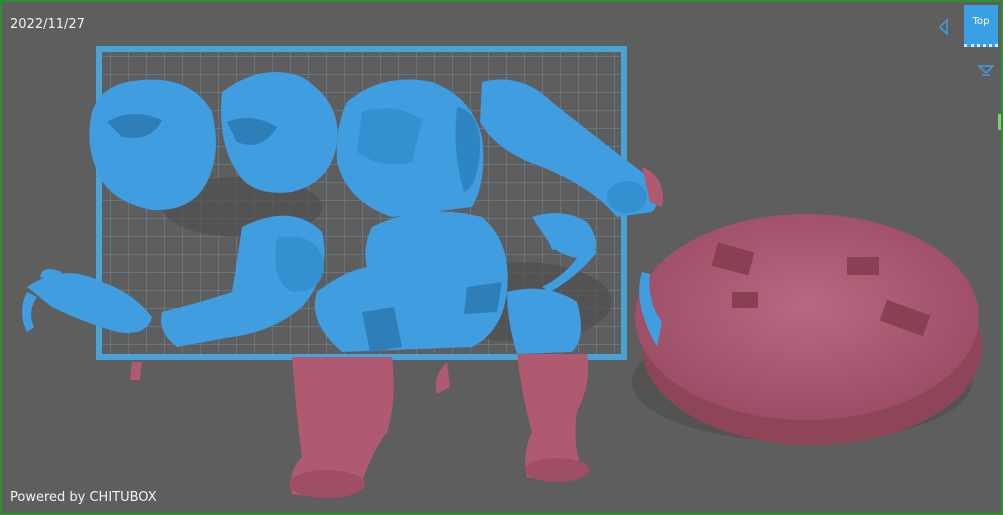 This screenshot has height=515, width=1003. Describe the element at coordinates (999, 122) in the screenshot. I see `side-panel-handle` at that location.